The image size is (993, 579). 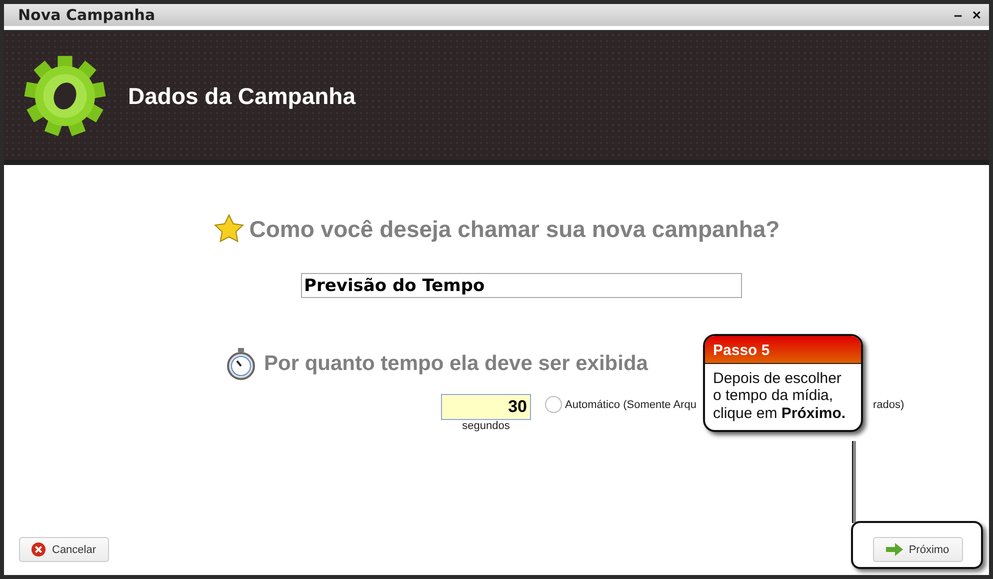 What do you see at coordinates (514, 229) in the screenshot?
I see `question-text: Como você deseja chamar sua nova campanha?` at bounding box center [514, 229].